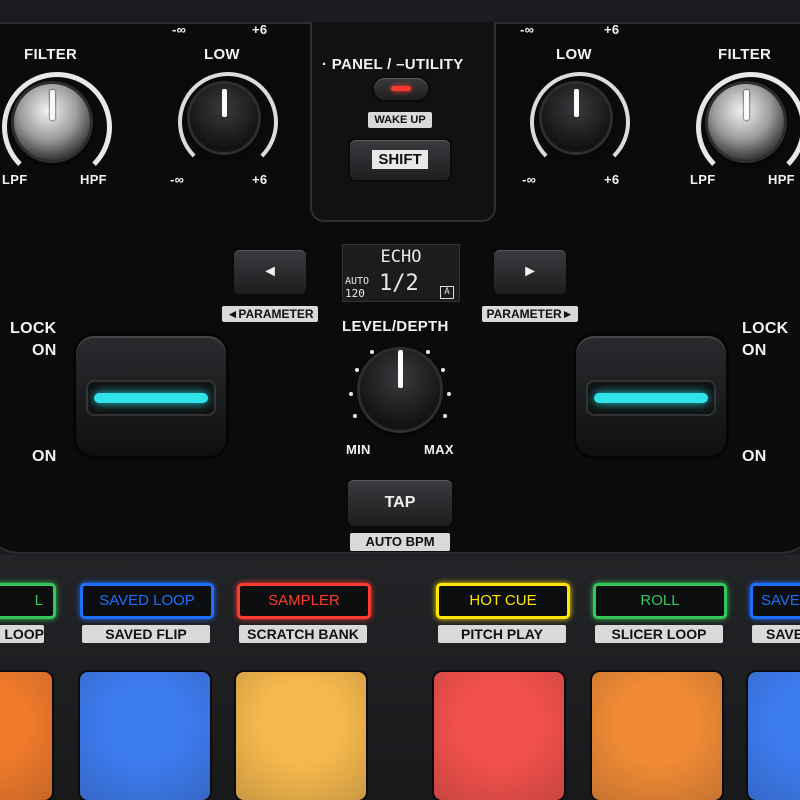 The height and width of the screenshot is (800, 800). Describe the element at coordinates (44, 350) in the screenshot. I see `left-lock-on-label: ON` at that location.